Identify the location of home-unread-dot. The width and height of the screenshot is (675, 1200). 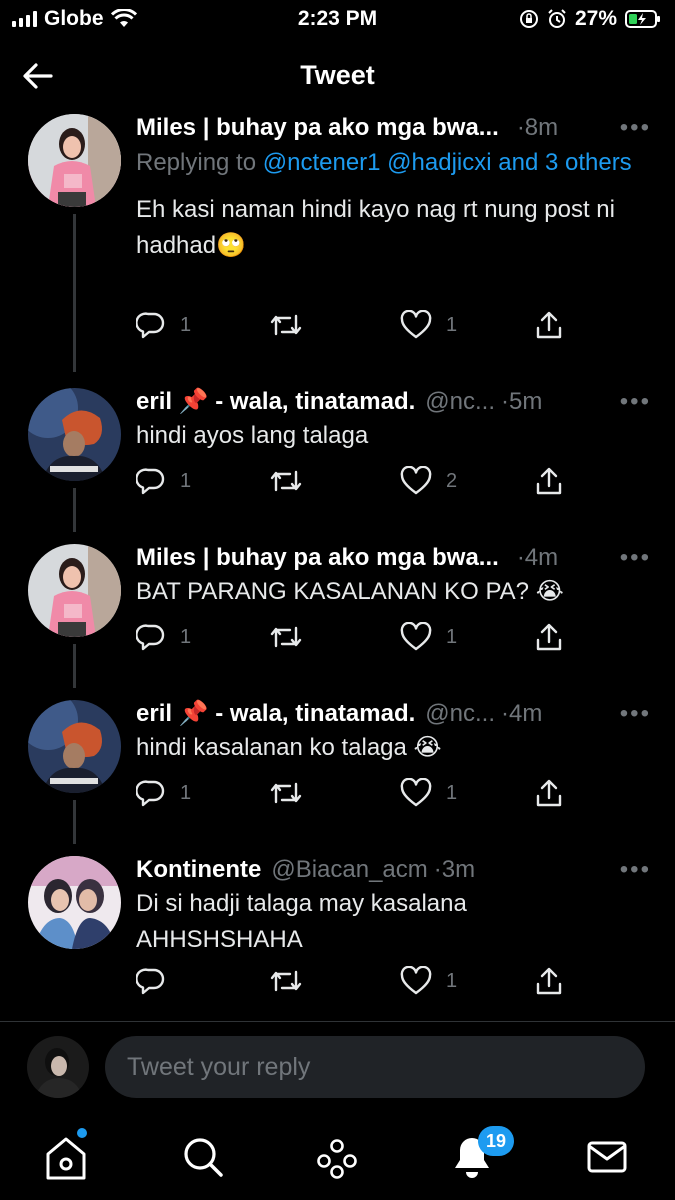
(82, 1133).